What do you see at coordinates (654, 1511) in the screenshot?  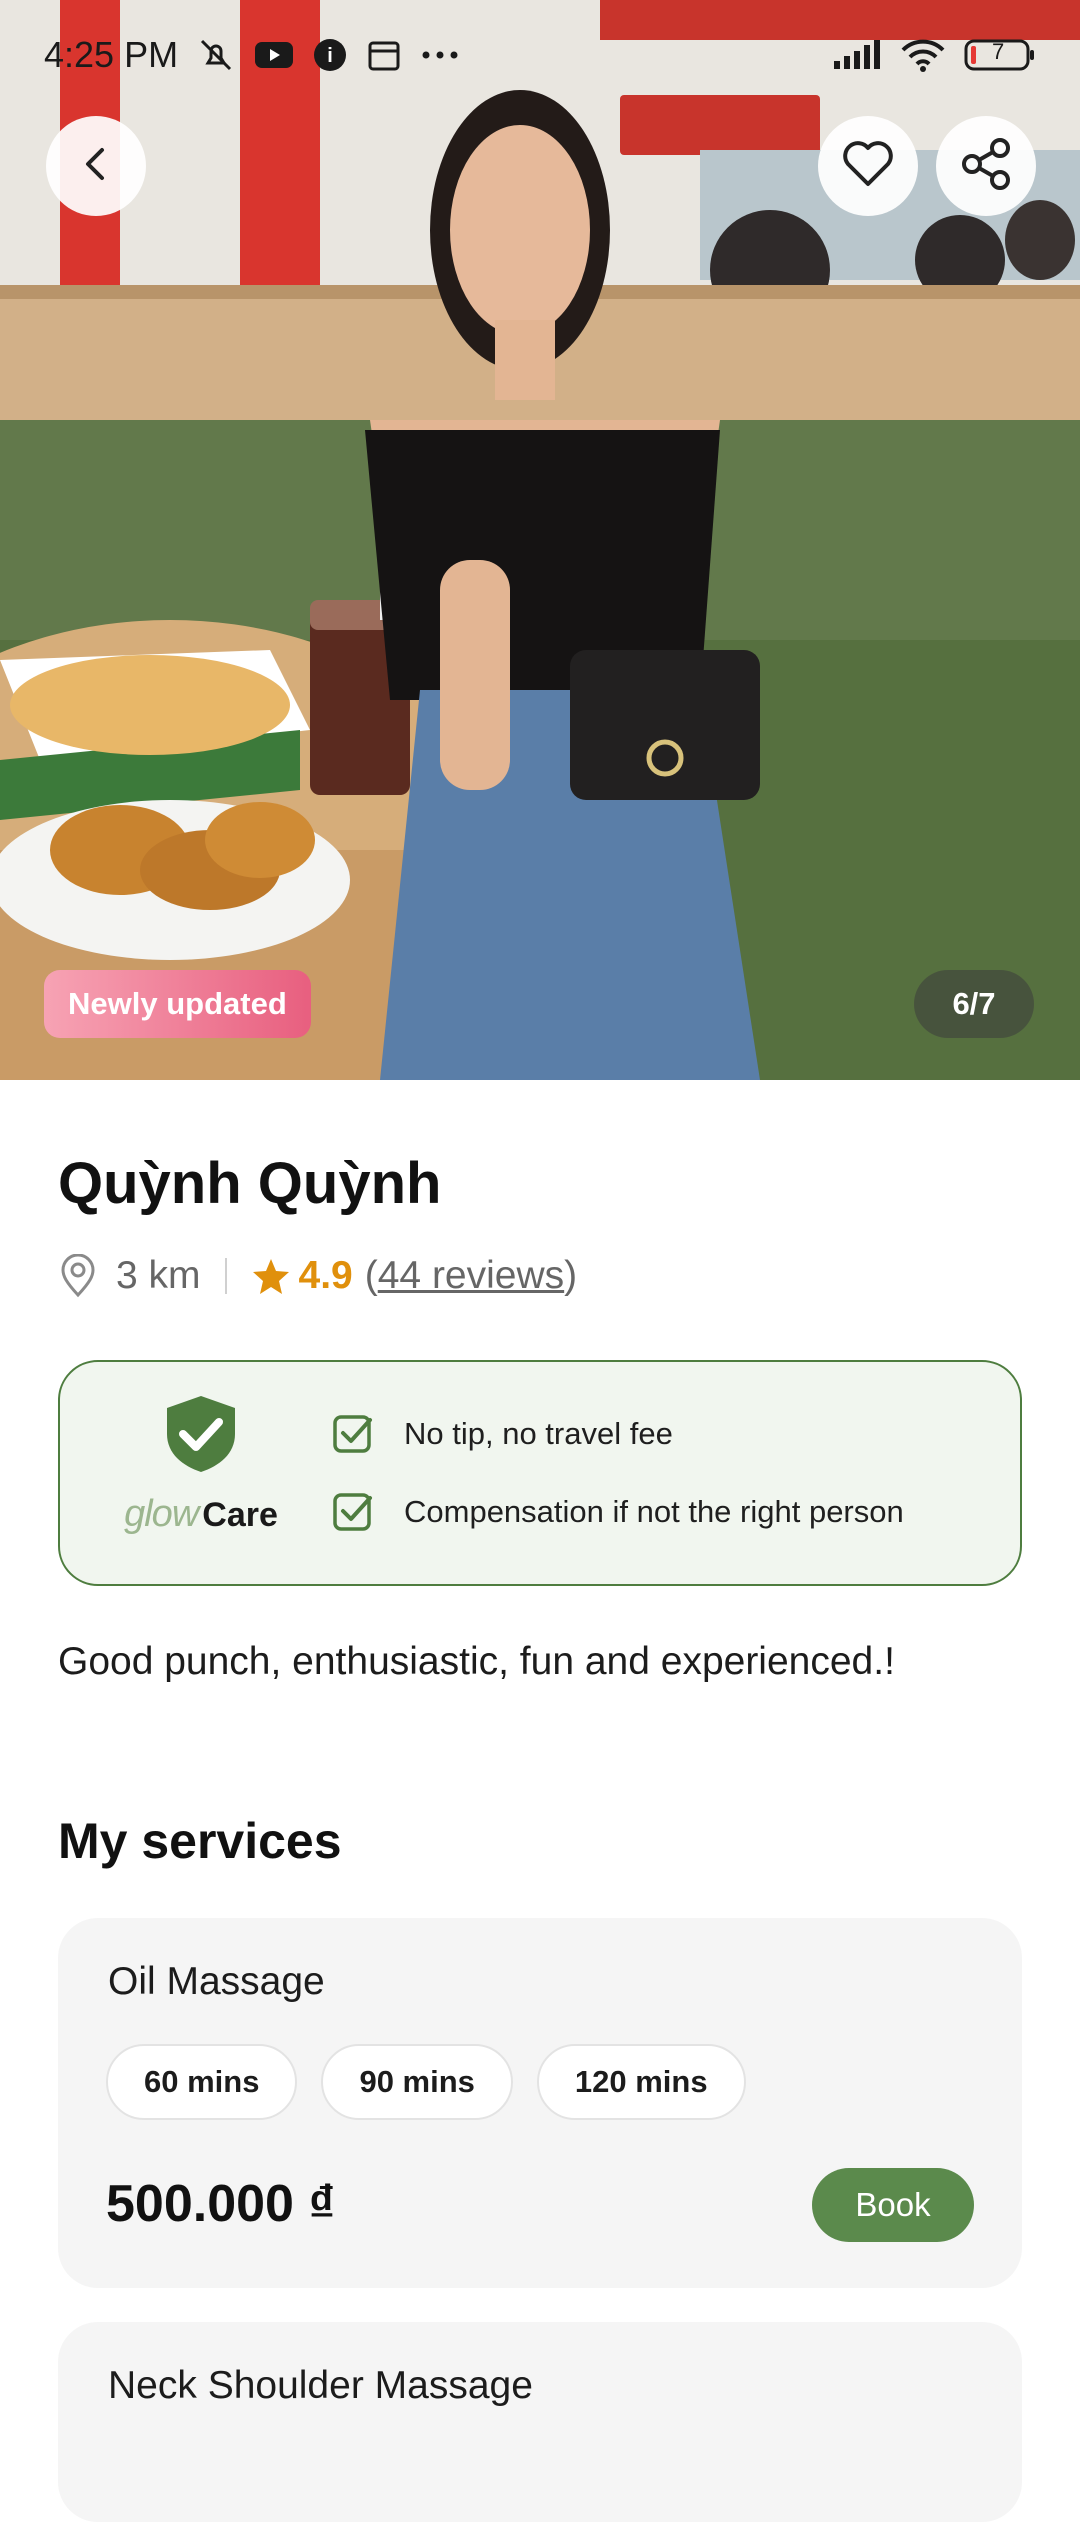 I see `care-feature-label: Compensation if not the right person` at bounding box center [654, 1511].